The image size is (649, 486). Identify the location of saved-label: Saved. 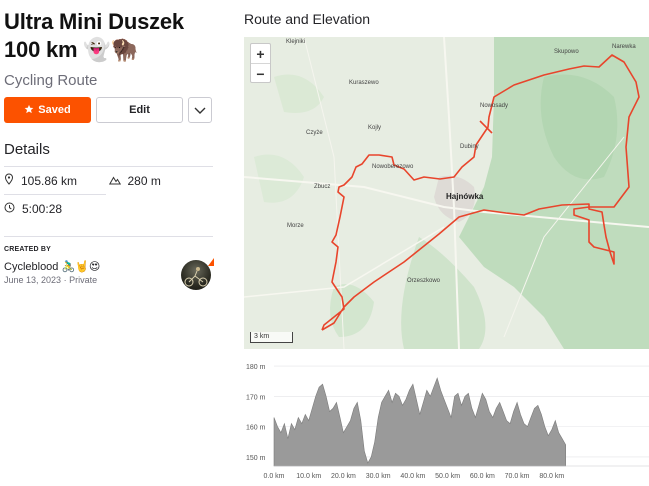
(54, 110).